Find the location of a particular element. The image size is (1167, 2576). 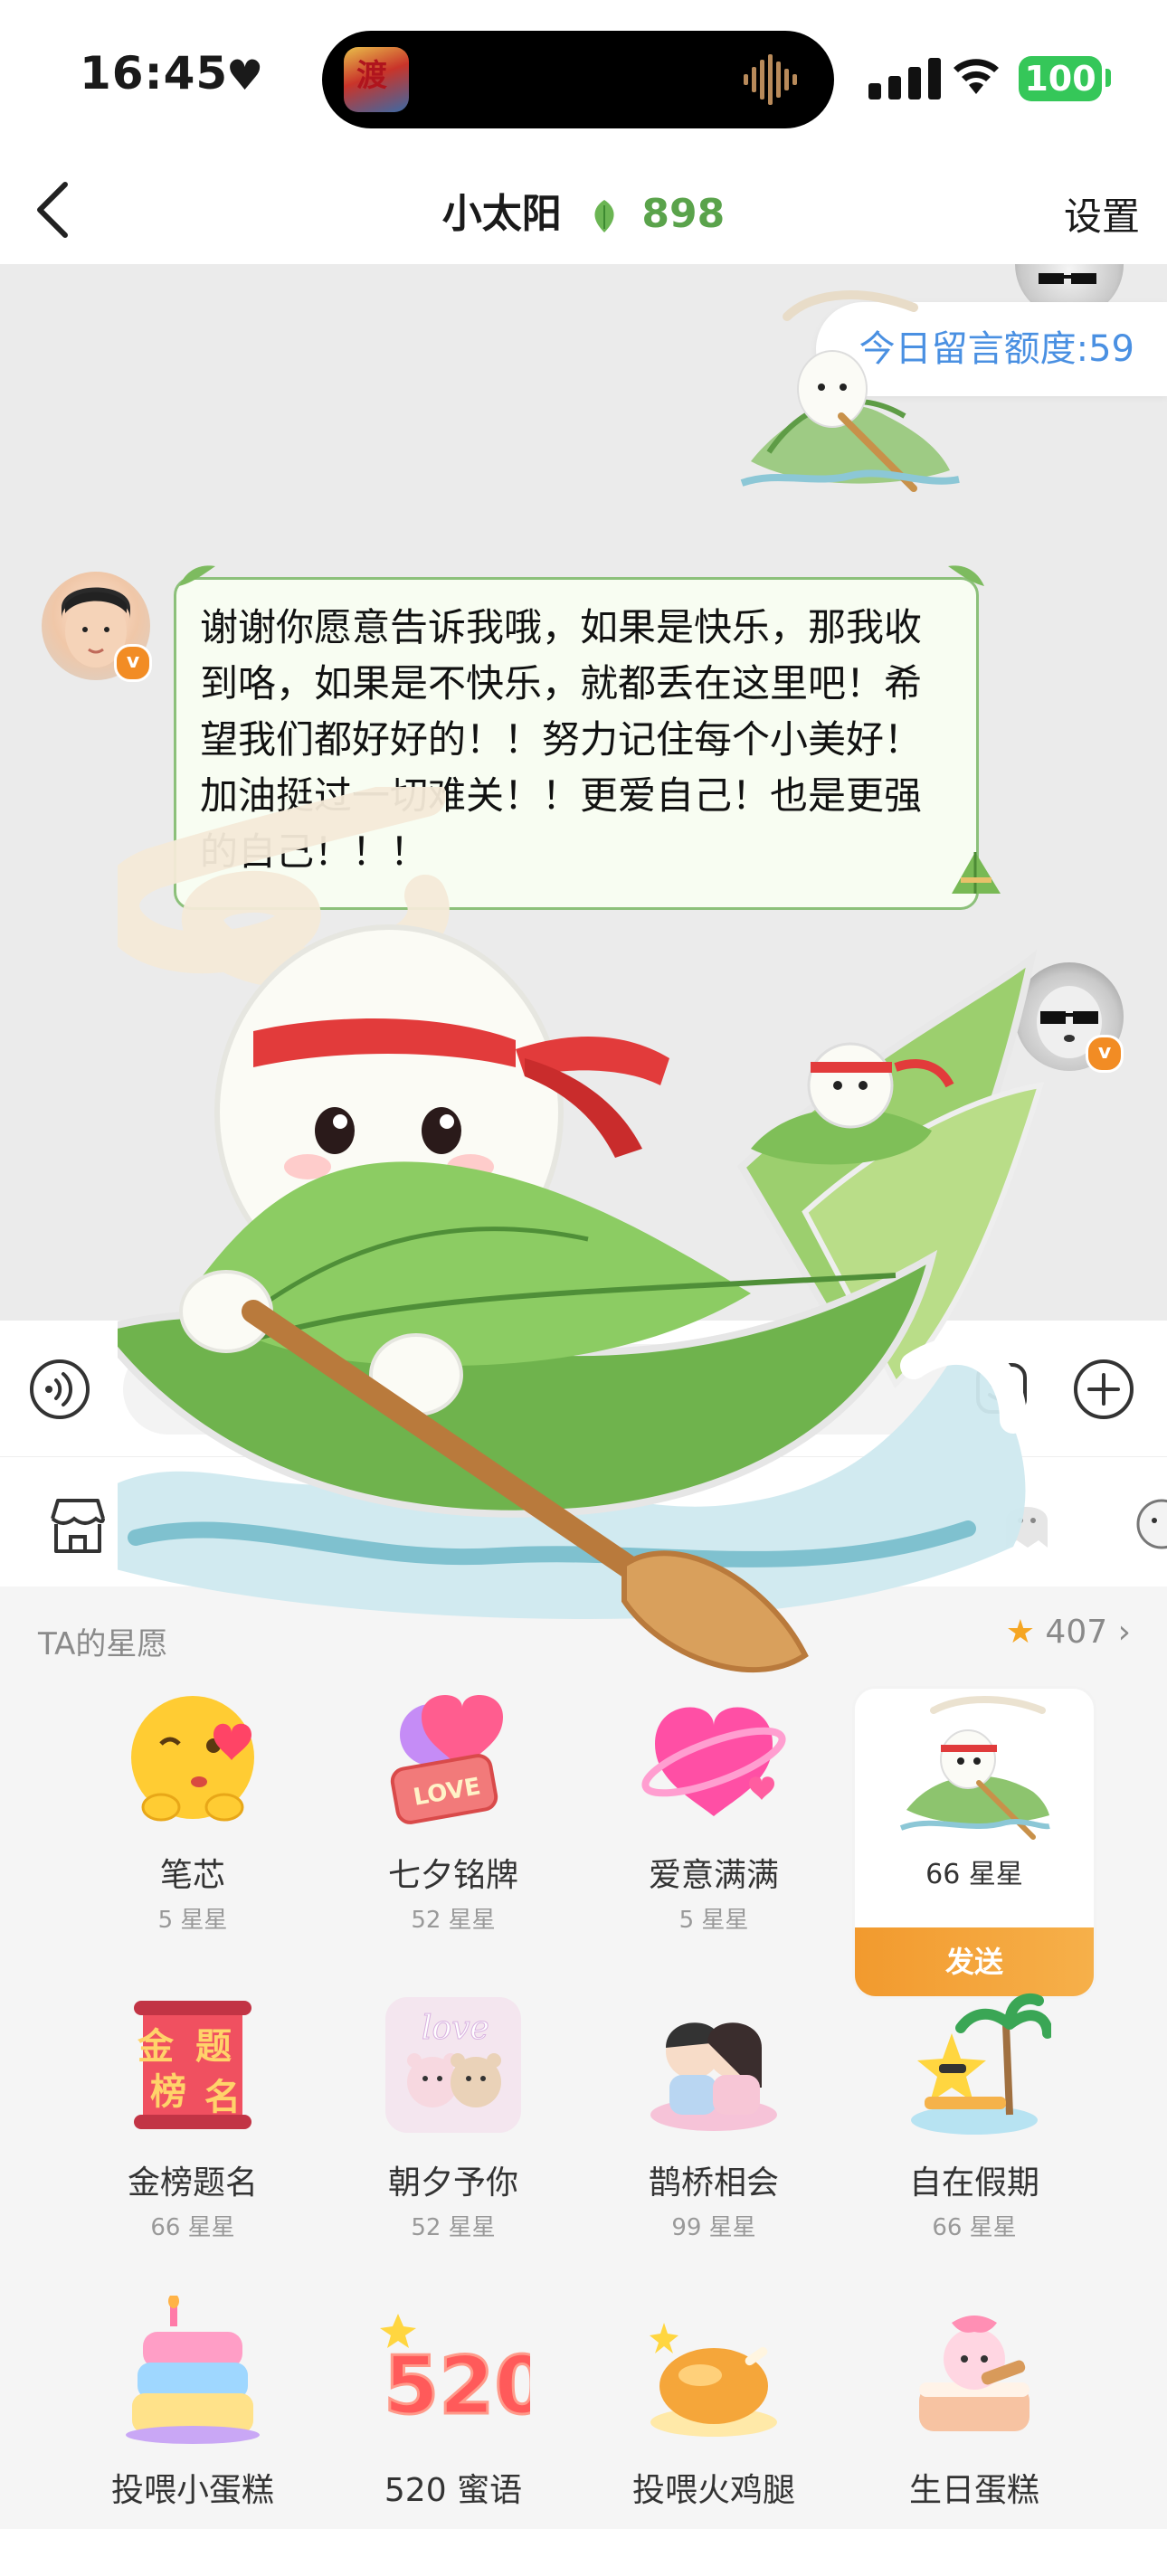

banner-char: 题 is located at coordinates (213, 2047).